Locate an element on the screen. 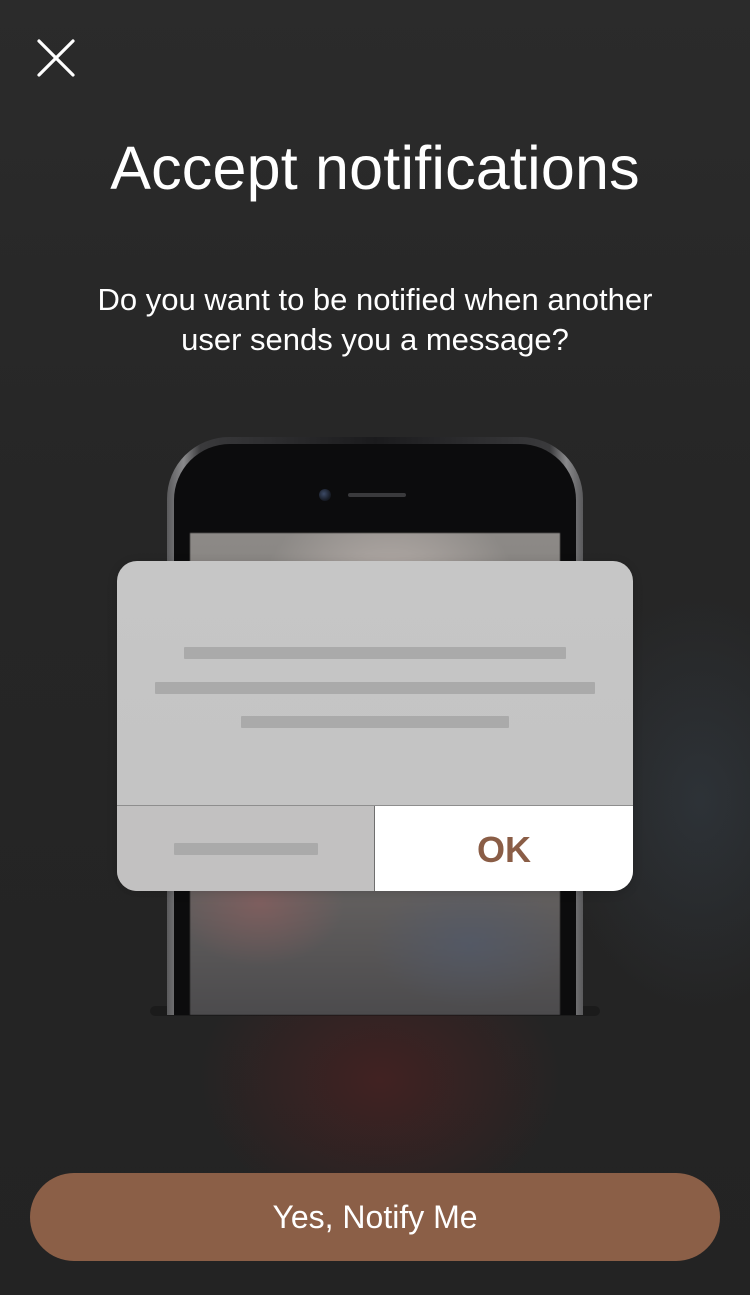 This screenshot has width=750, height=1295. phone-camera is located at coordinates (325, 495).